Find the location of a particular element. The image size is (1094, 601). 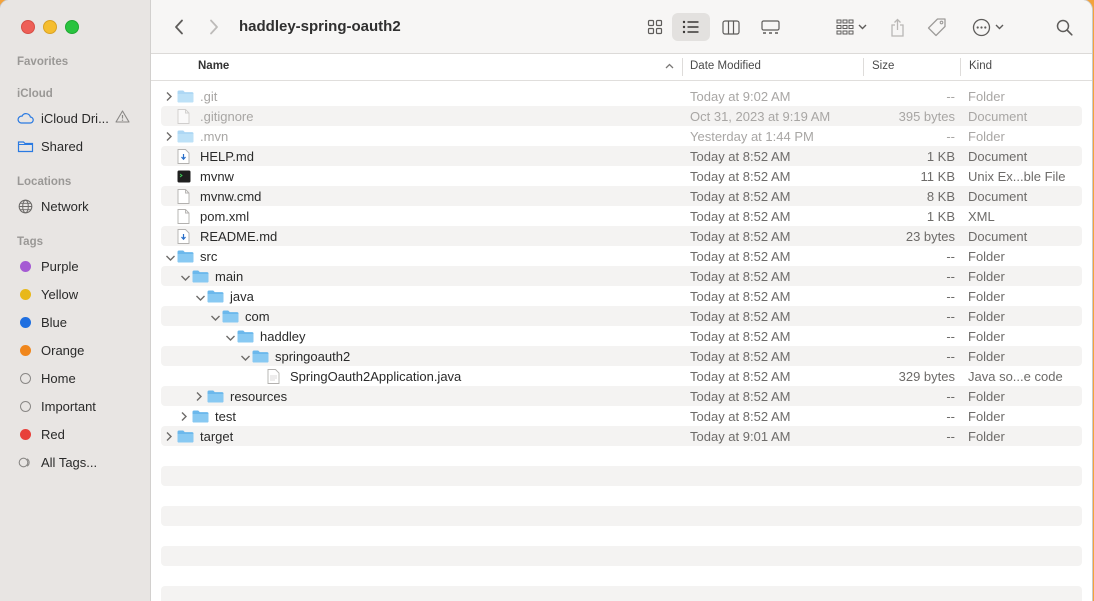

sidebar-tag-blue: Blue is located at coordinates (81, 322).